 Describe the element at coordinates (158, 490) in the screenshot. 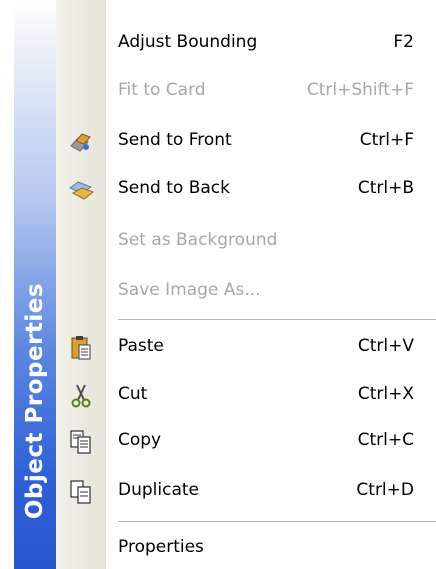

I see `menu-item-label: Duplicate` at that location.